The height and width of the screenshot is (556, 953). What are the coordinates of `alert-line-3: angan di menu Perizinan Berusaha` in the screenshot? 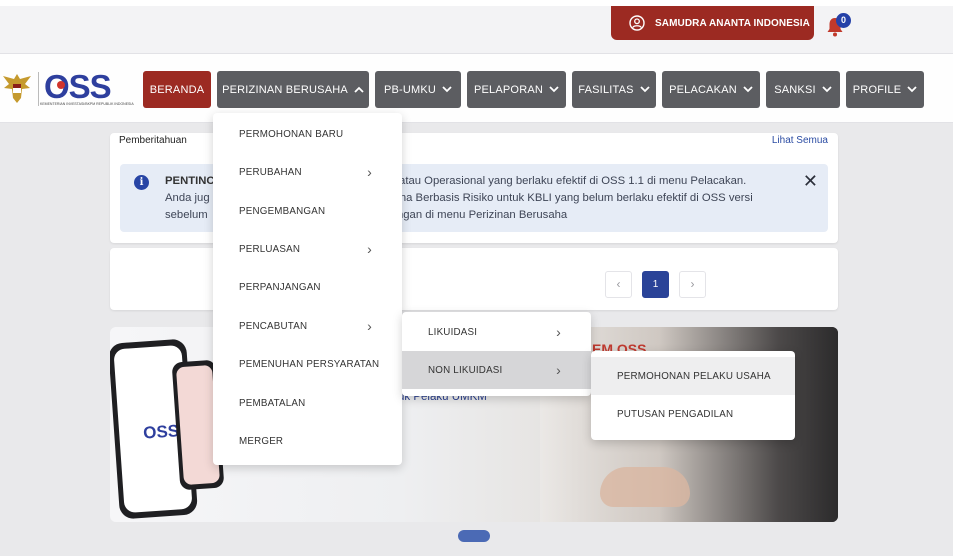 It's located at (479, 215).